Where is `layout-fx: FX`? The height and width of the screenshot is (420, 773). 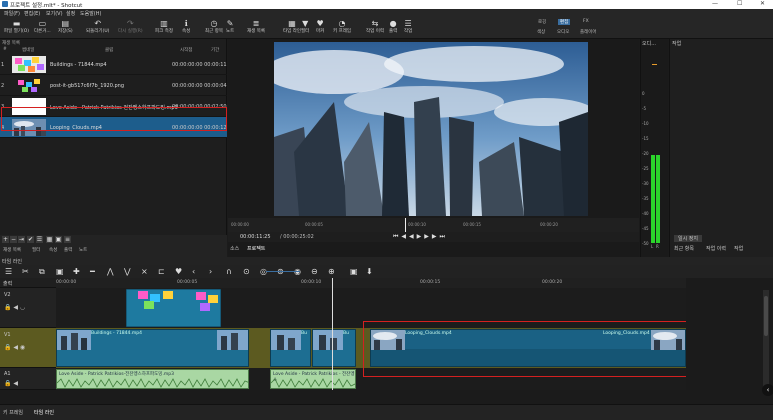
layout-fx: FX is located at coordinates (586, 21).